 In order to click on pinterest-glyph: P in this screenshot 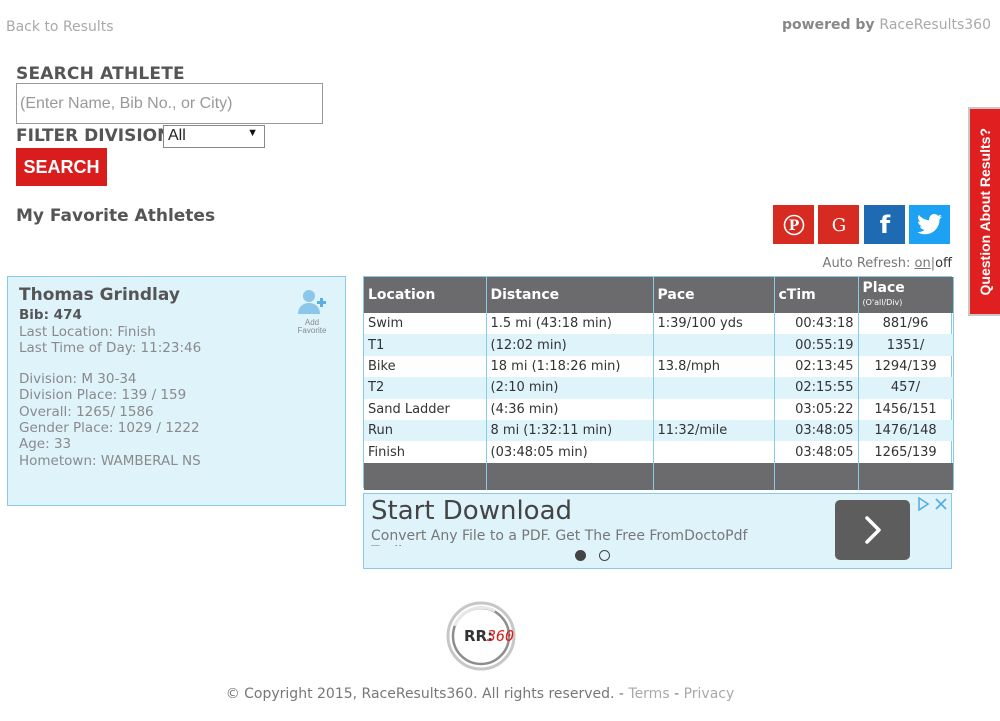, I will do `click(793, 226)`.